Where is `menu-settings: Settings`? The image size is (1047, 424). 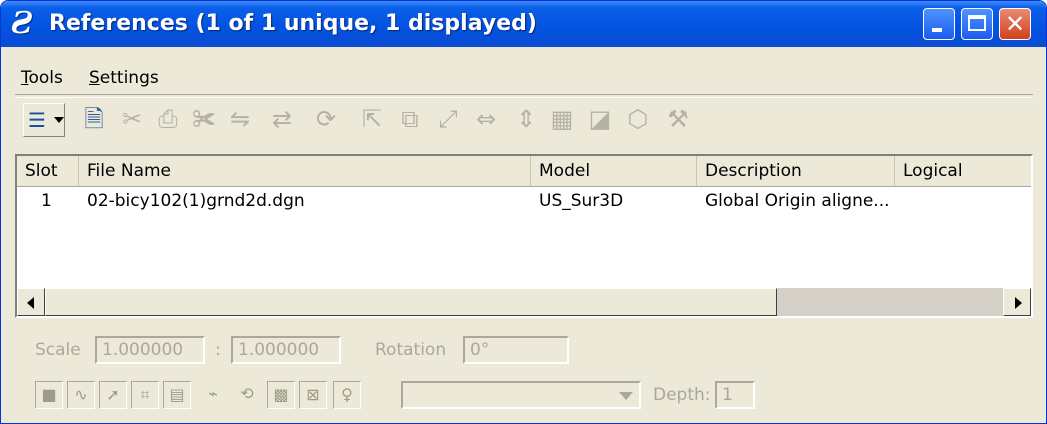 menu-settings: Settings is located at coordinates (124, 78).